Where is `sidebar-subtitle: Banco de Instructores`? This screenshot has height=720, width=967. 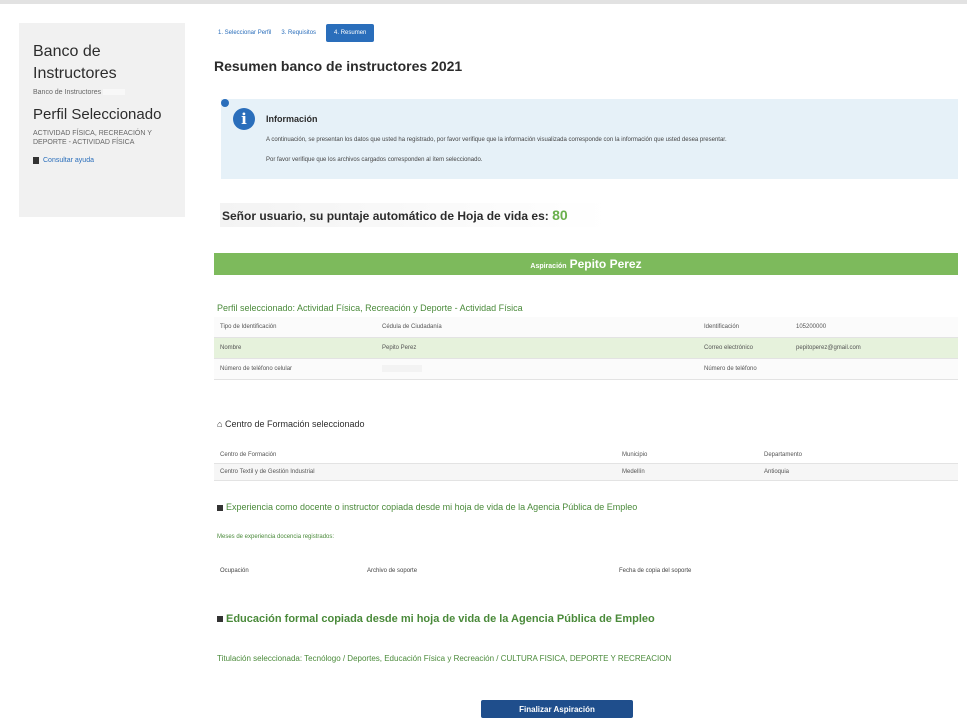
sidebar-subtitle: Banco de Instructores is located at coordinates (102, 92).